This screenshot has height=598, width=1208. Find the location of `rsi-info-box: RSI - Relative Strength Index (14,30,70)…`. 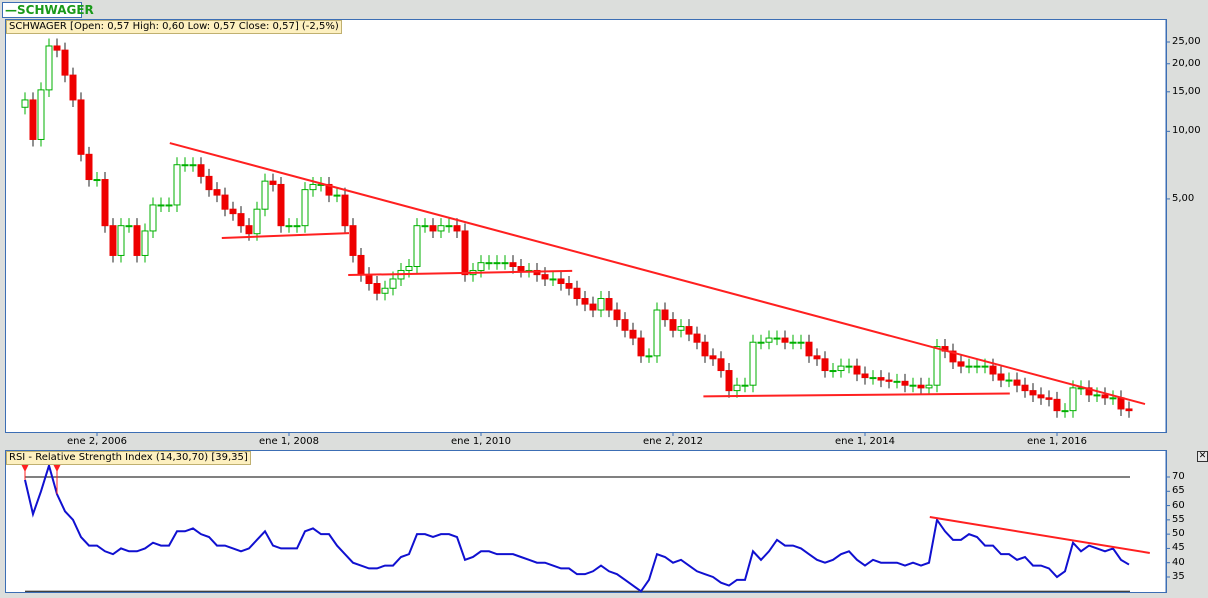

rsi-info-box: RSI - Relative Strength Index (14,30,70)… is located at coordinates (128, 458).